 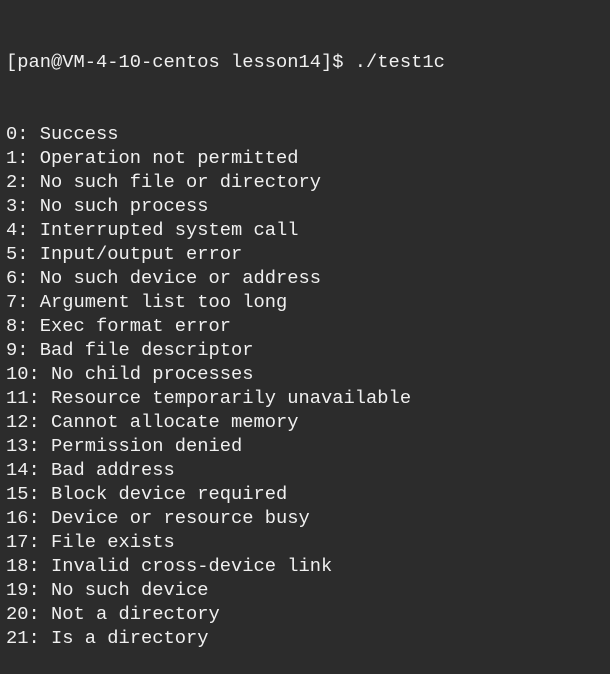 What do you see at coordinates (124, 446) in the screenshot?
I see `output-line: 13: Permission denied` at bounding box center [124, 446].